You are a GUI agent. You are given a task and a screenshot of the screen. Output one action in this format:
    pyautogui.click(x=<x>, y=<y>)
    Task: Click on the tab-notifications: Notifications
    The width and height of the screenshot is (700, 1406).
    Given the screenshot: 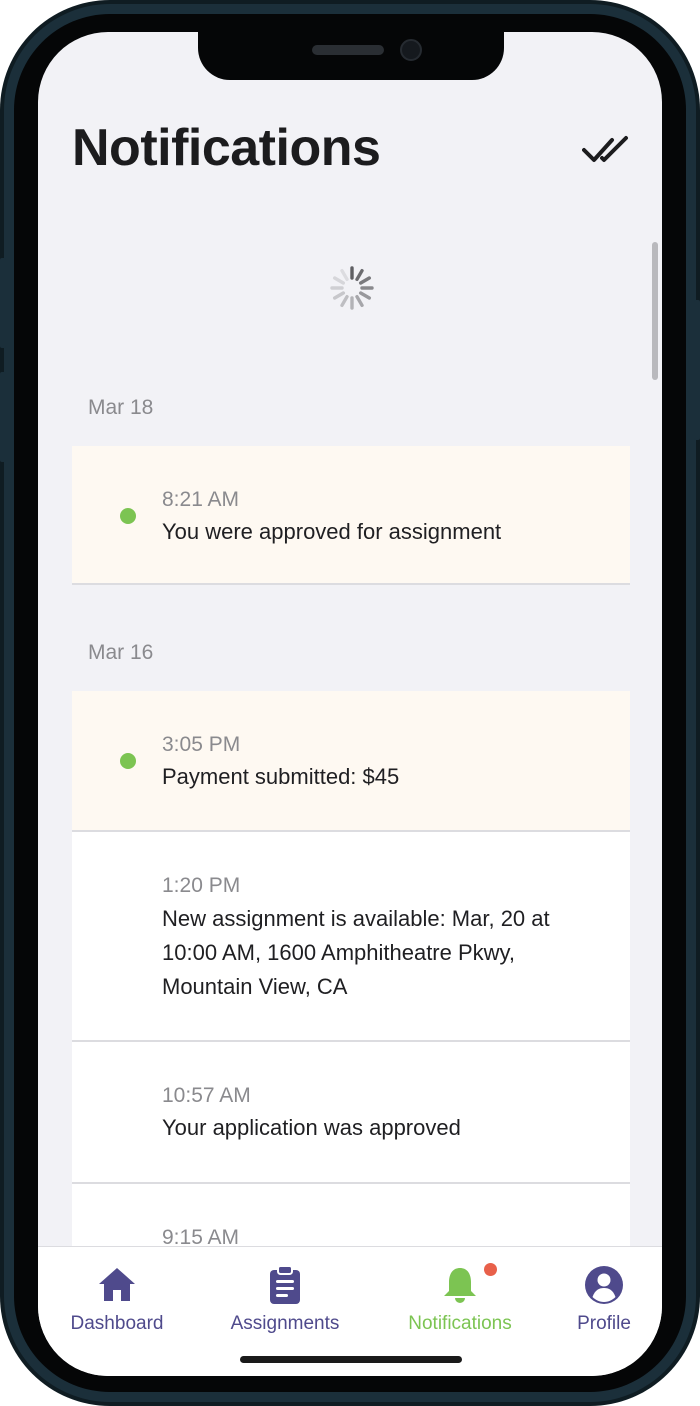 What is the action you would take?
    pyautogui.click(x=460, y=1297)
    